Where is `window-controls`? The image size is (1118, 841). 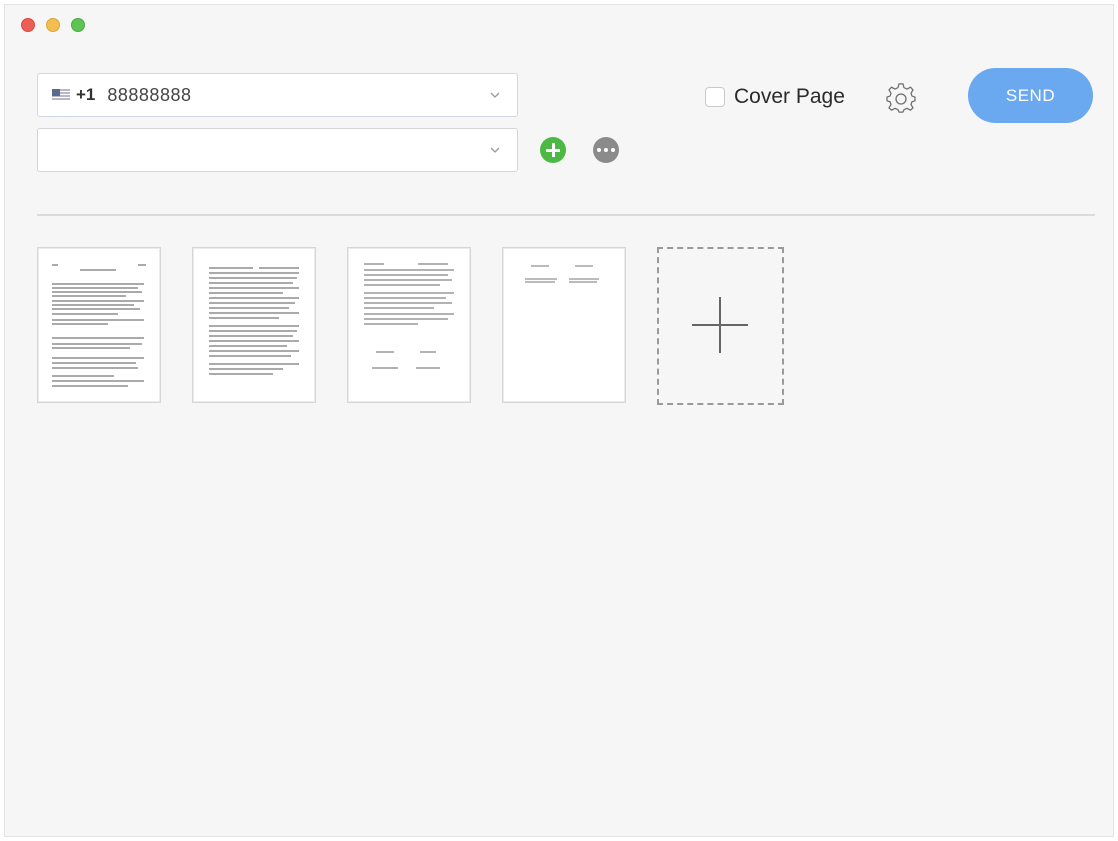 window-controls is located at coordinates (53, 25).